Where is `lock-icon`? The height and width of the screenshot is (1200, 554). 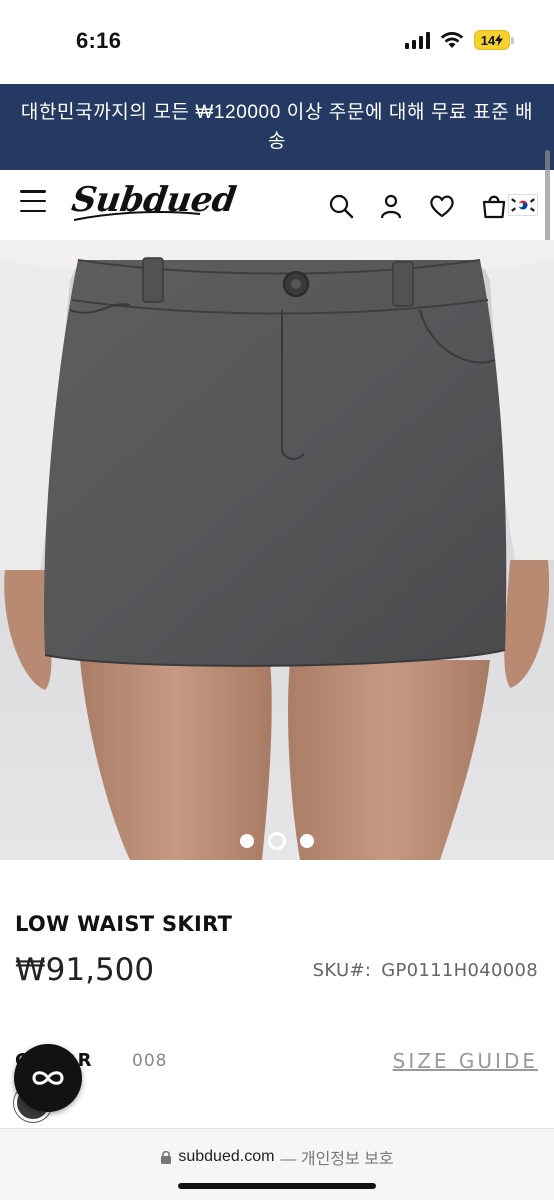 lock-icon is located at coordinates (166, 1157).